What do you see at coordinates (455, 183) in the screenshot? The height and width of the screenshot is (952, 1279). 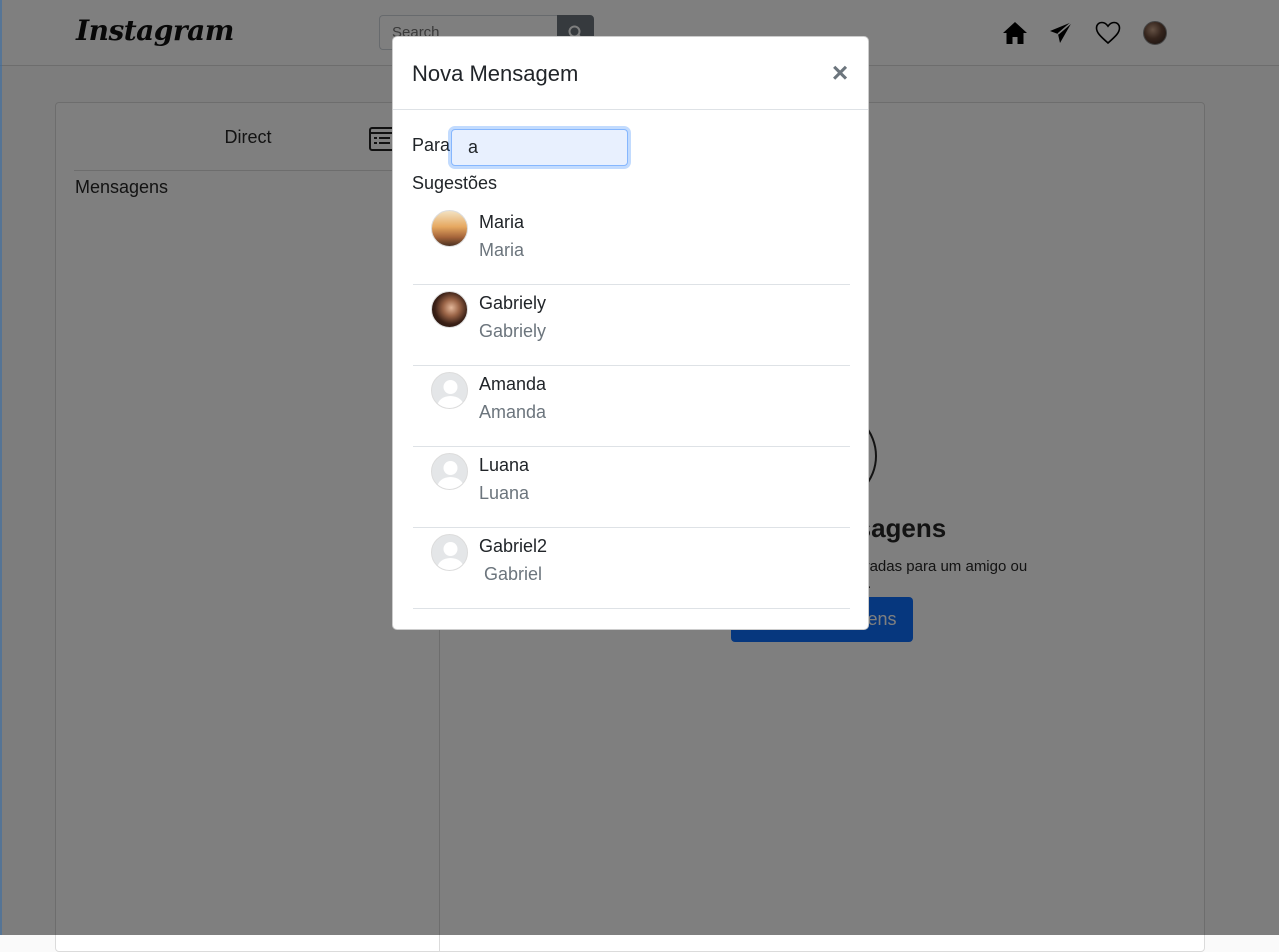 I see `suggestions-label: Sugestões` at bounding box center [455, 183].